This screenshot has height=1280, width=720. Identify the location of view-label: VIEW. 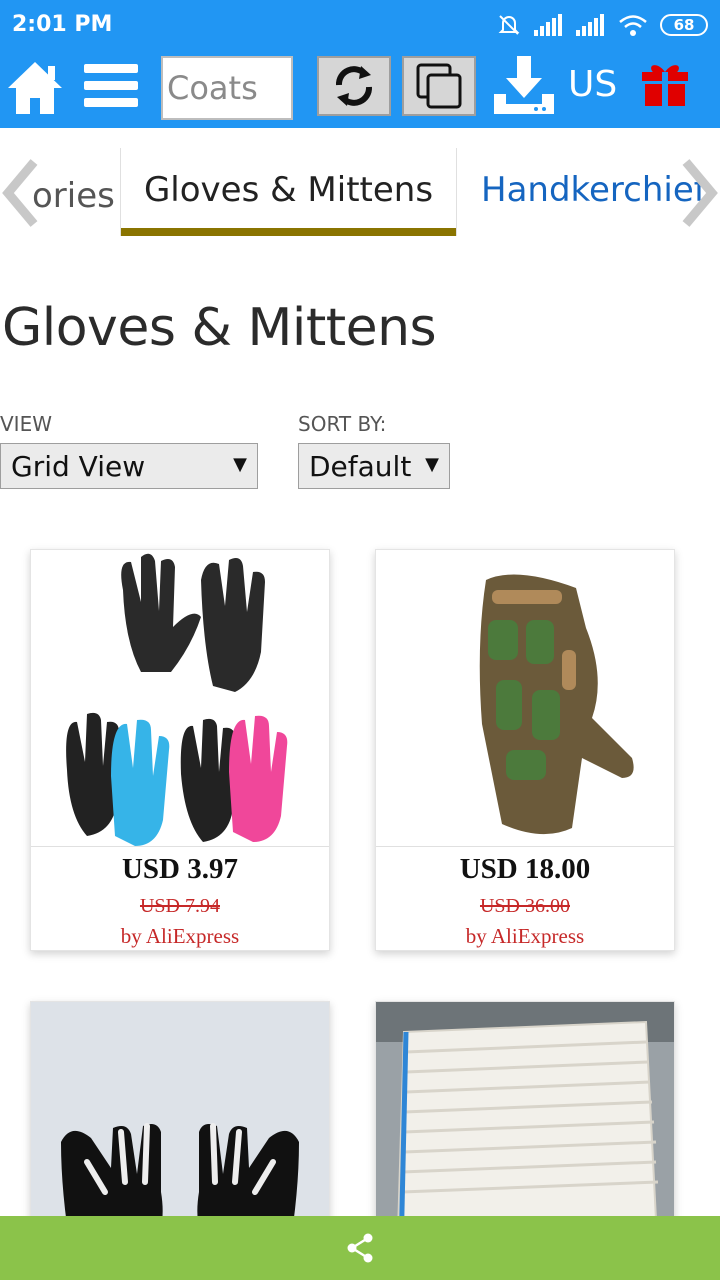
(26, 424).